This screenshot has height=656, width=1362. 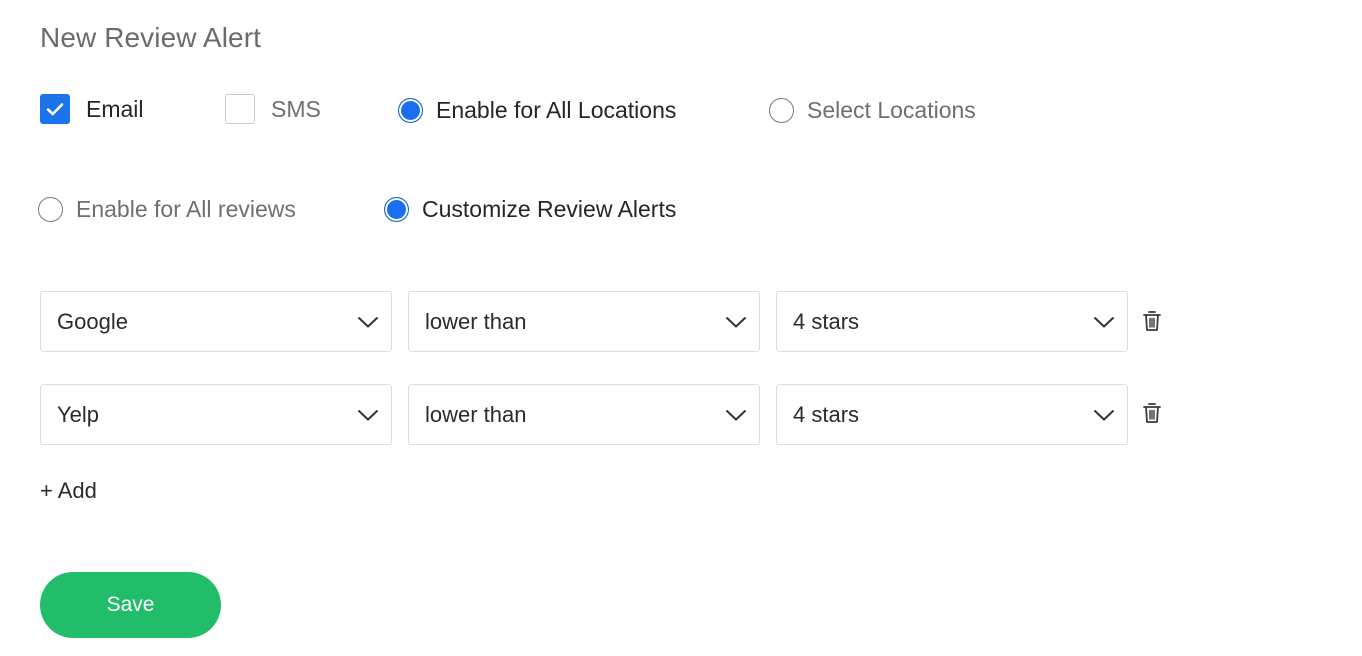 What do you see at coordinates (1152, 413) in the screenshot?
I see `rule-2-delete-trash-icon` at bounding box center [1152, 413].